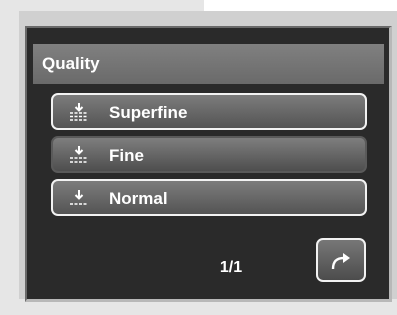  I want to click on quality-normal-icon, so click(79, 198).